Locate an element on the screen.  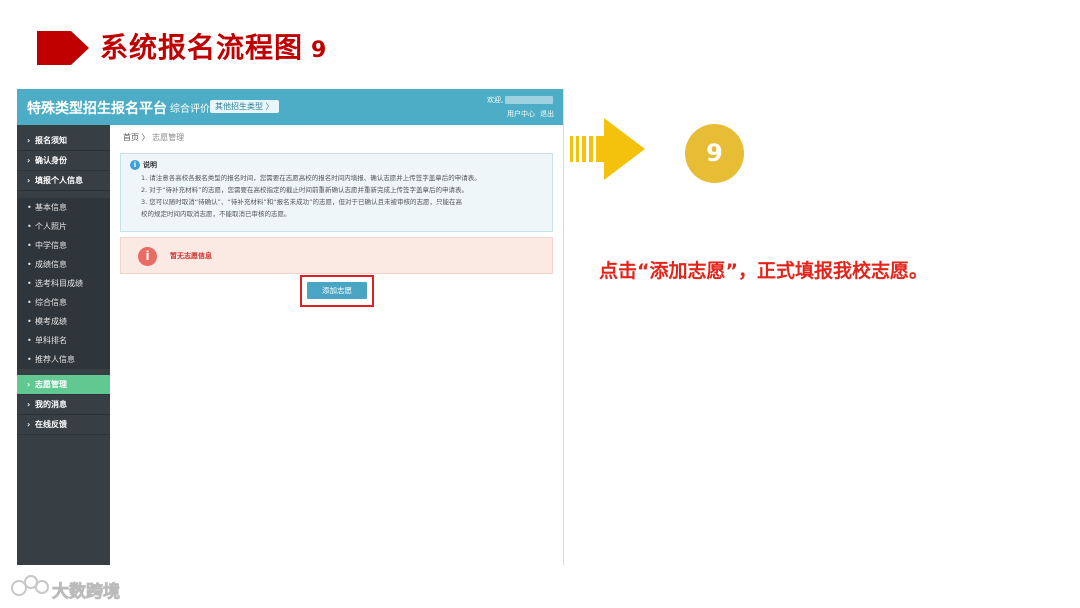
sidebar-subitem-ranking: • 单科排名 is located at coordinates (63, 340).